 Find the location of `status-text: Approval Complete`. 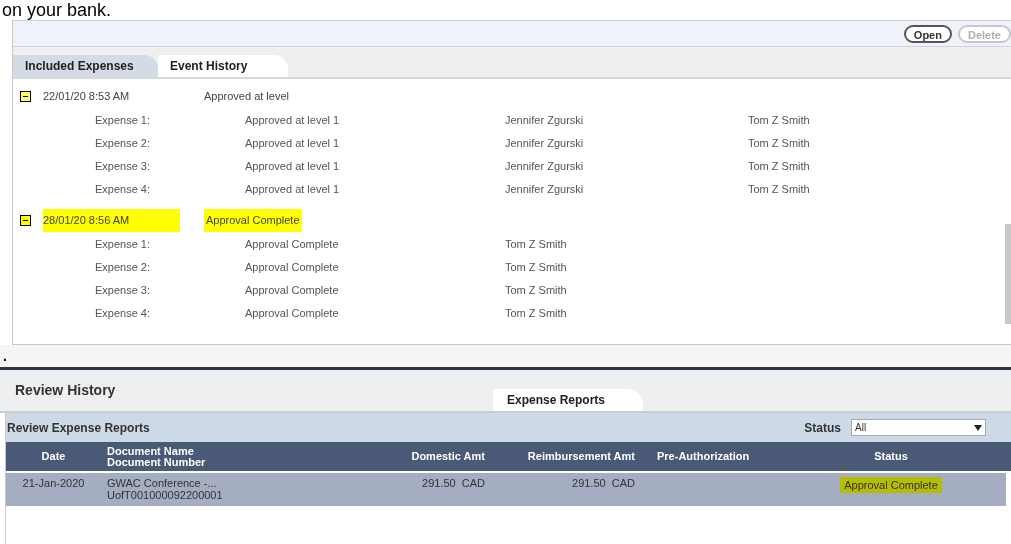

status-text: Approval Complete is located at coordinates (891, 485).